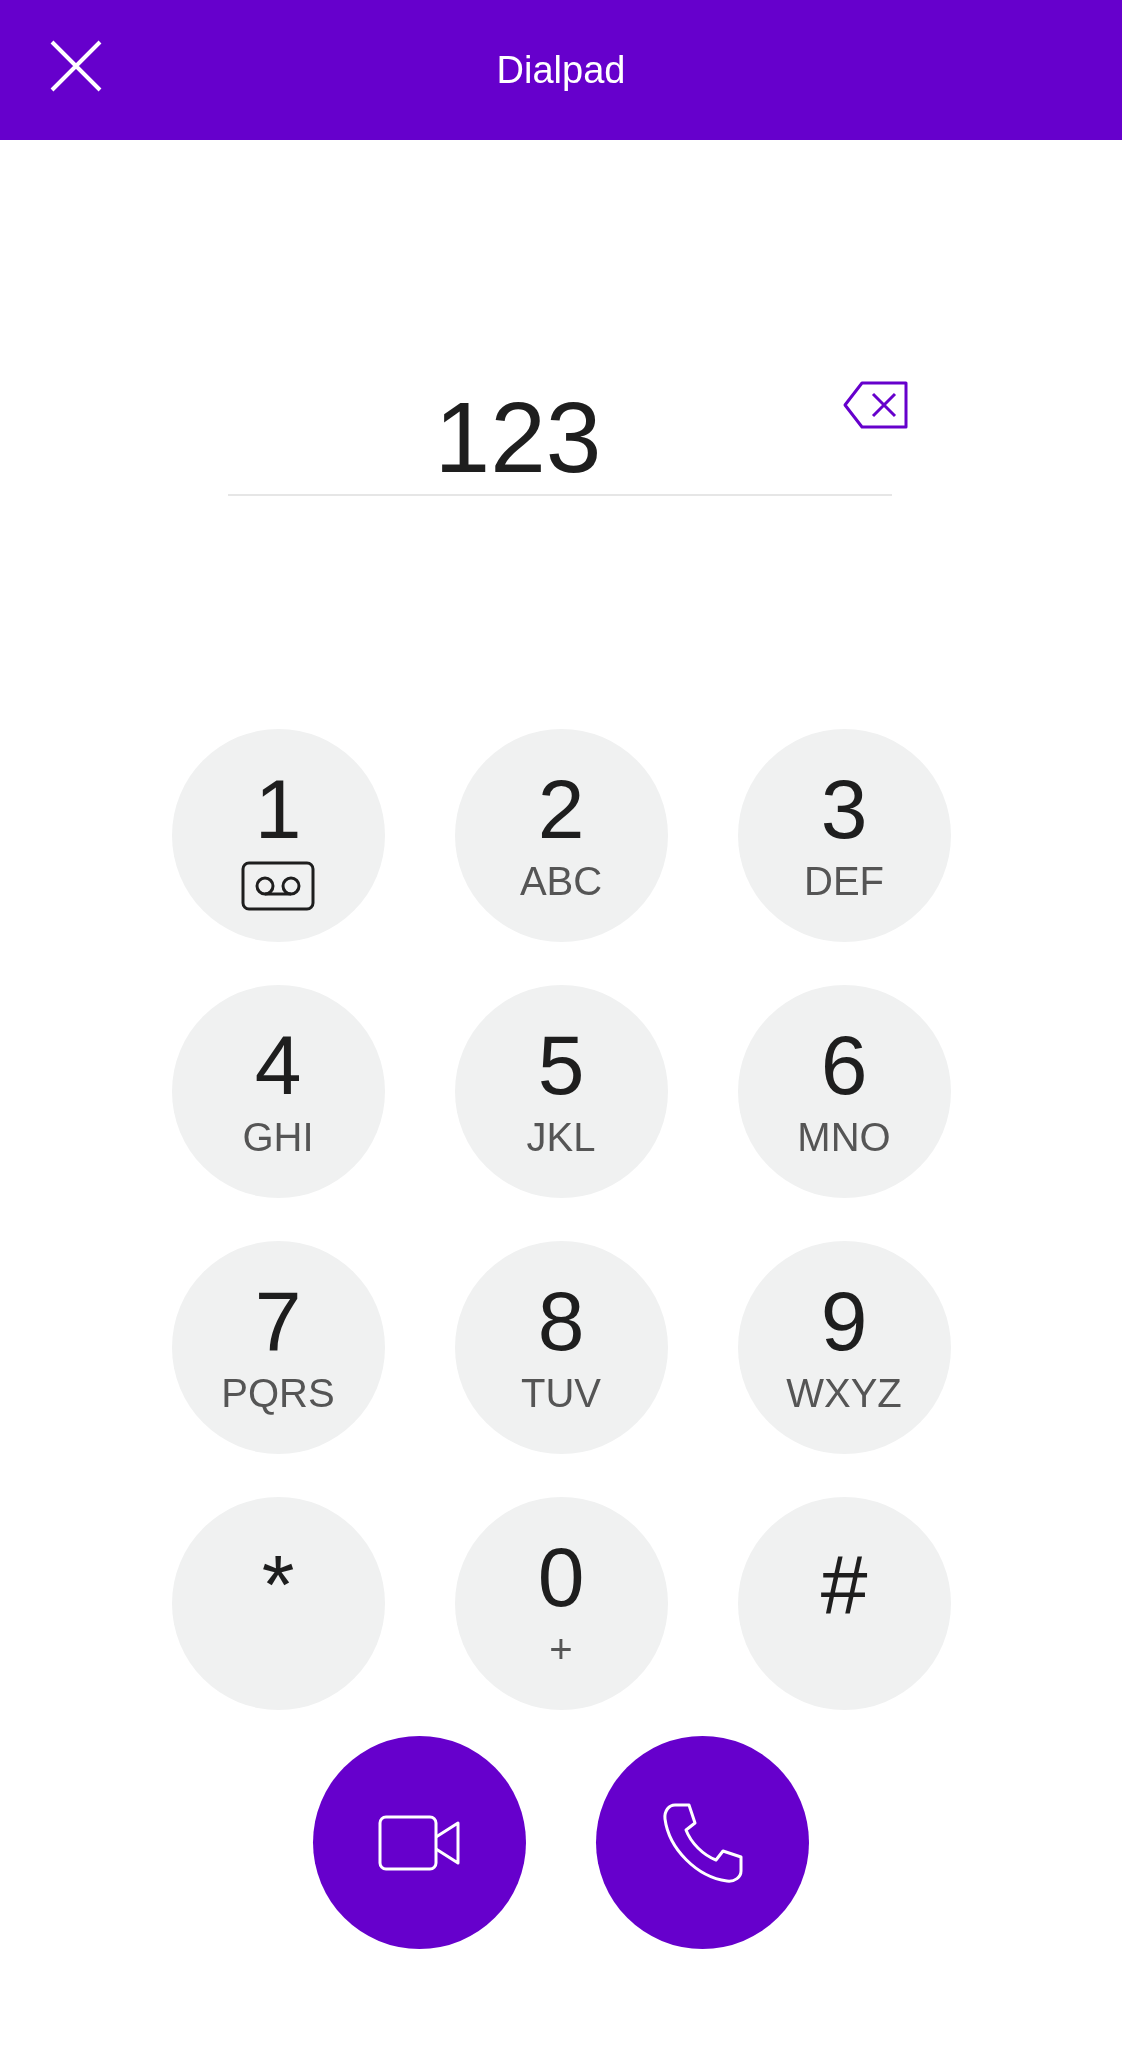  I want to click on dial-key: 1, so click(278, 835).